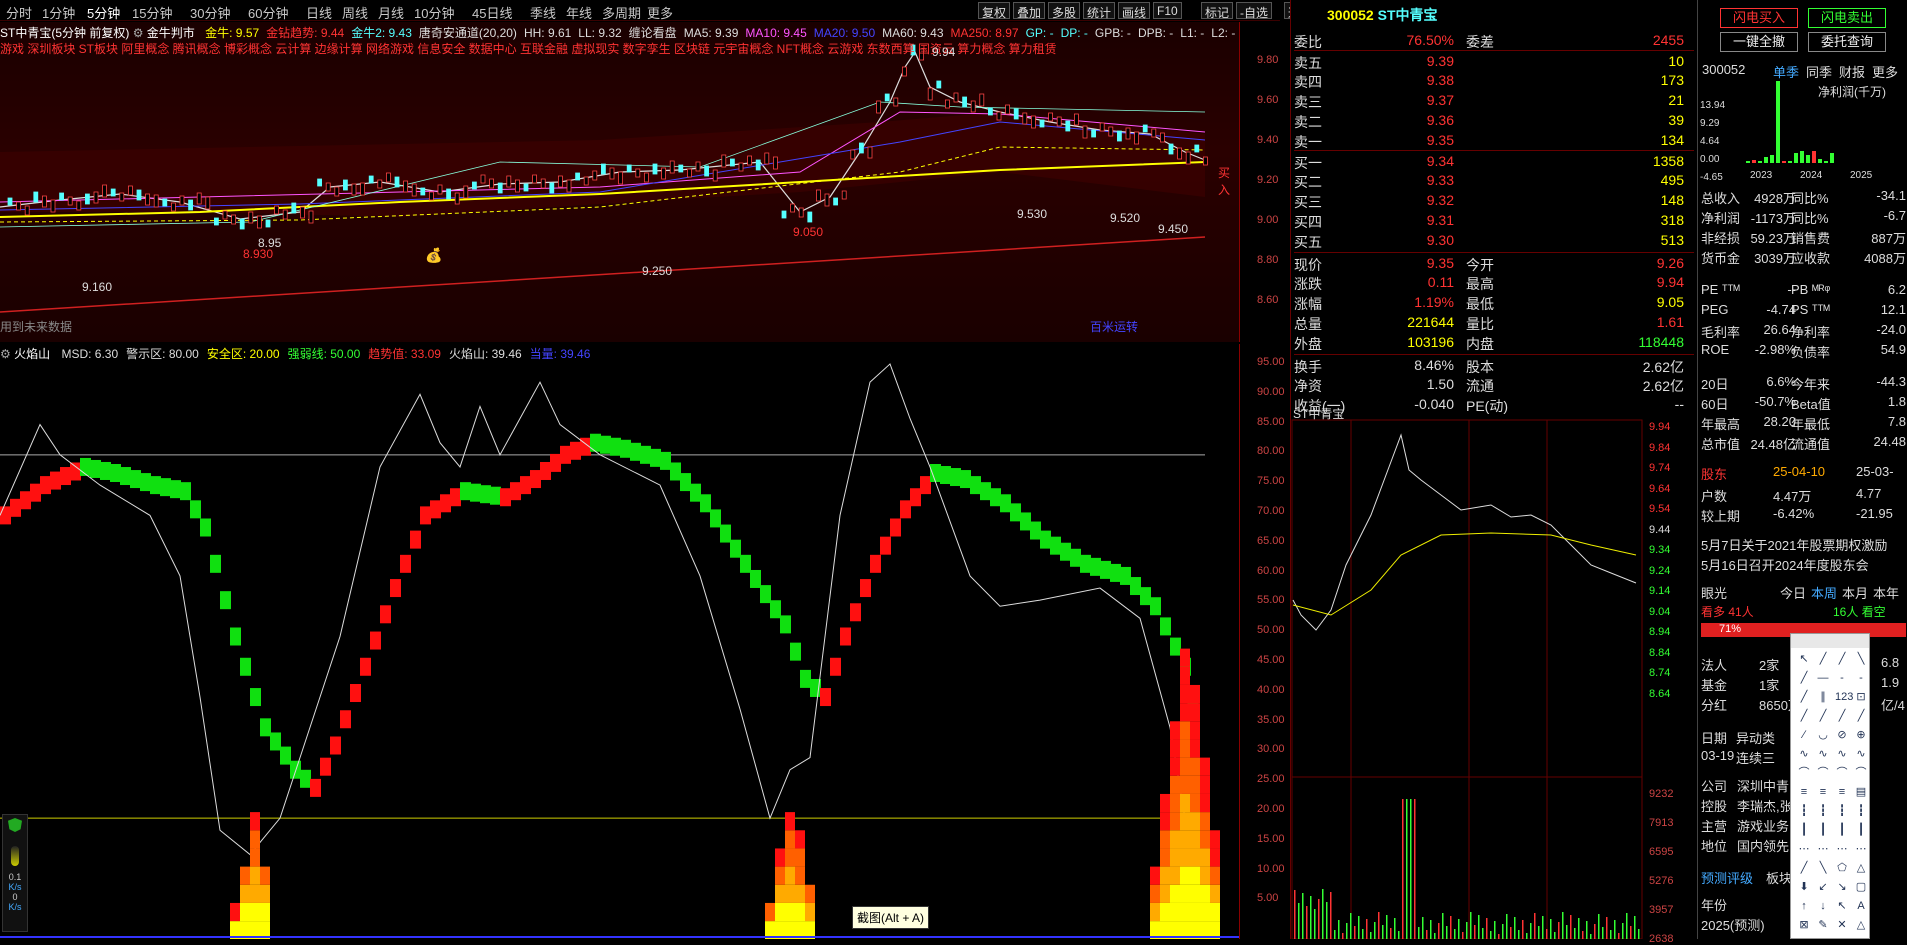  I want to click on draw-tool-icon: ↖, so click(1842, 906).